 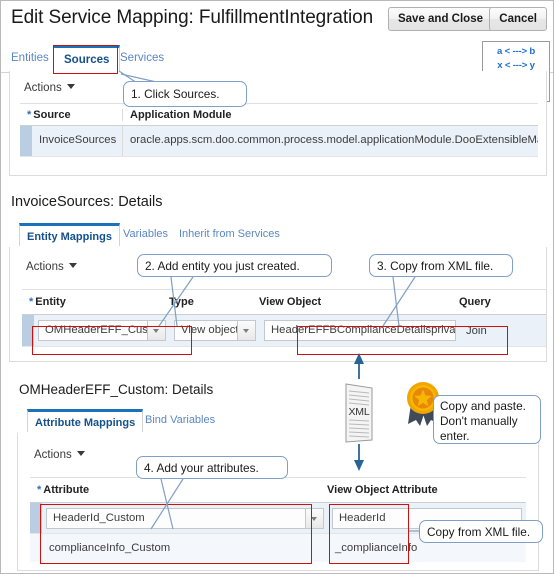 What do you see at coordinates (185, 94) in the screenshot?
I see `callout-1-click-sources: 1. Click Sources.` at bounding box center [185, 94].